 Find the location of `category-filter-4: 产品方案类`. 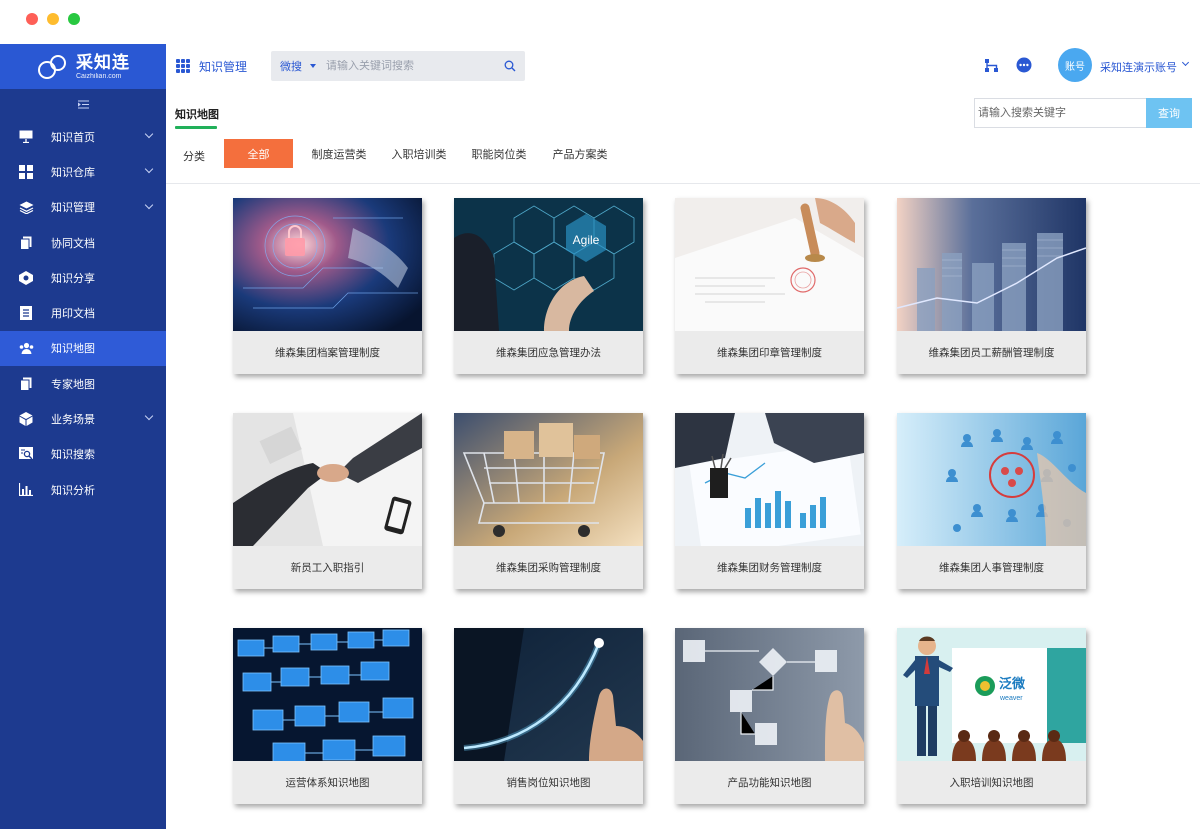

category-filter-4: 产品方案类 is located at coordinates (580, 153).